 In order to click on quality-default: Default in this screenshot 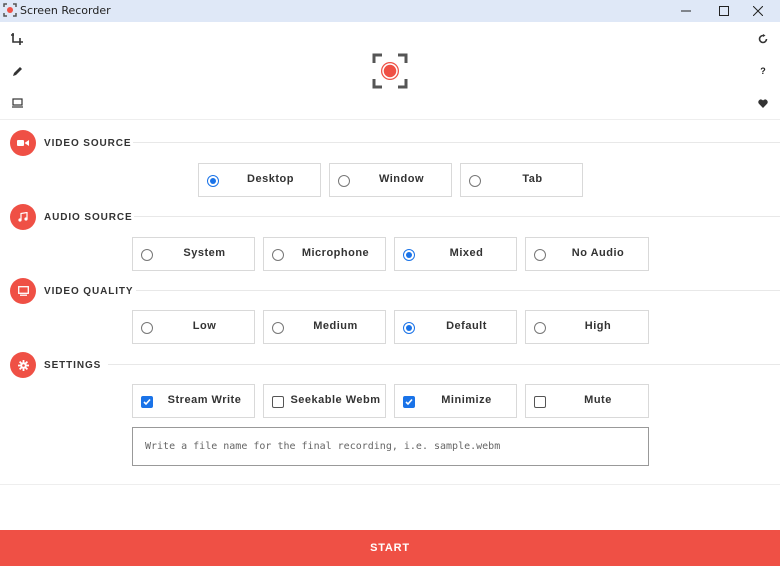, I will do `click(455, 327)`.